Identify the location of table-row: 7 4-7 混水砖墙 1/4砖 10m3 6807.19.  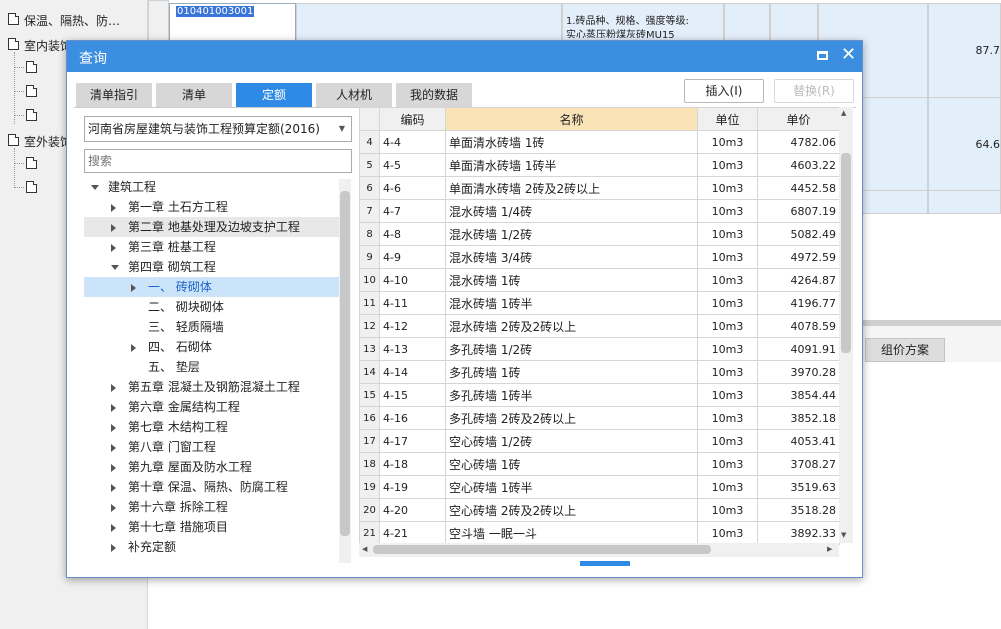
(599, 211).